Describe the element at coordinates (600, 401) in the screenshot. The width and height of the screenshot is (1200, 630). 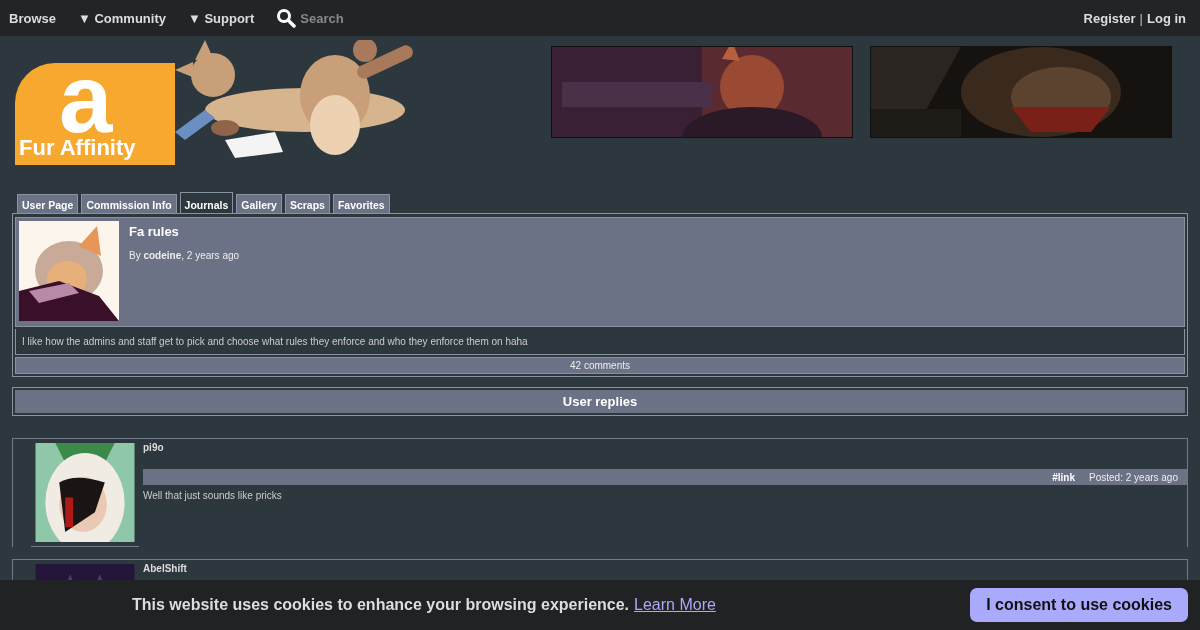
I see `section-header: User replies` at that location.